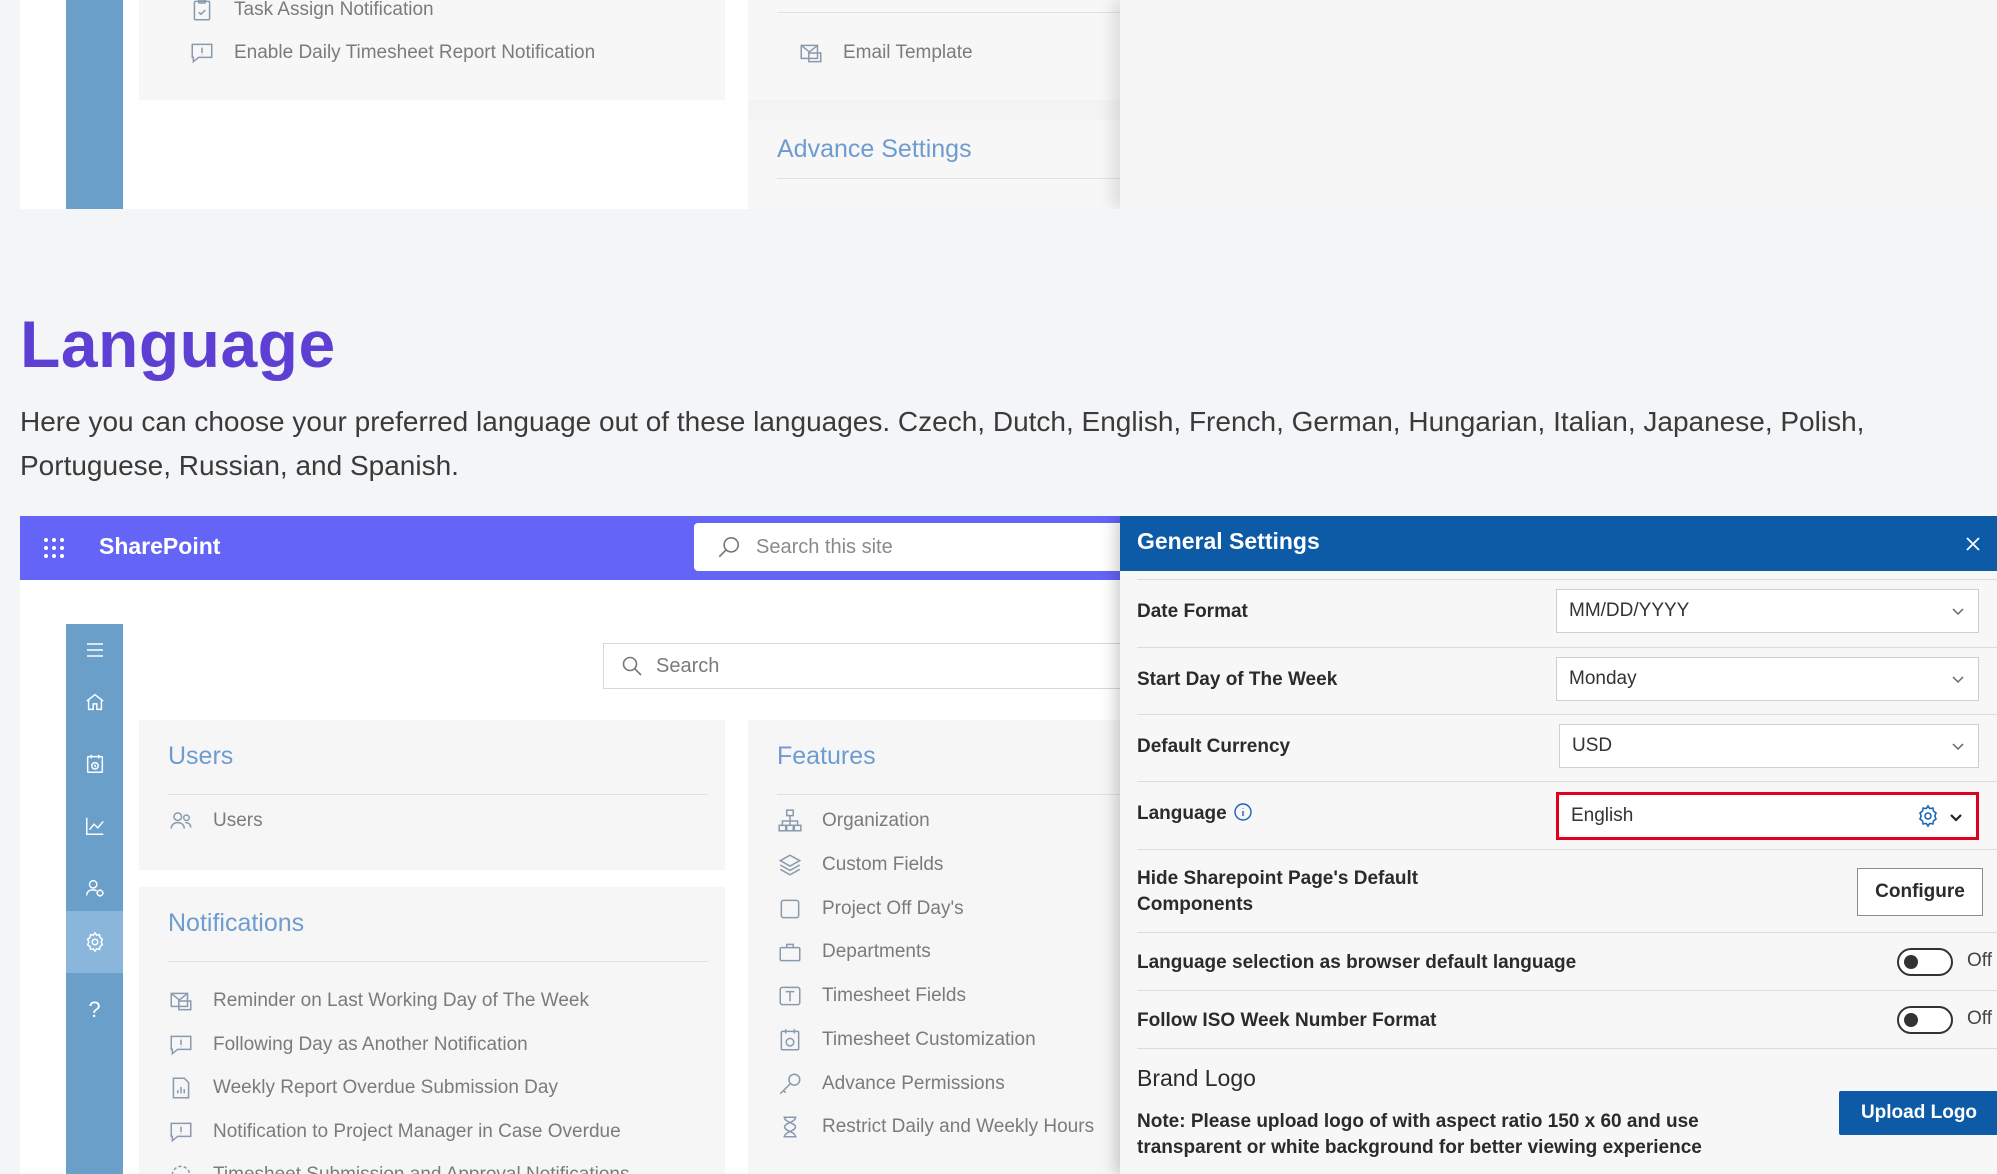  Describe the element at coordinates (94, 826) in the screenshot. I see `chart-icon` at that location.